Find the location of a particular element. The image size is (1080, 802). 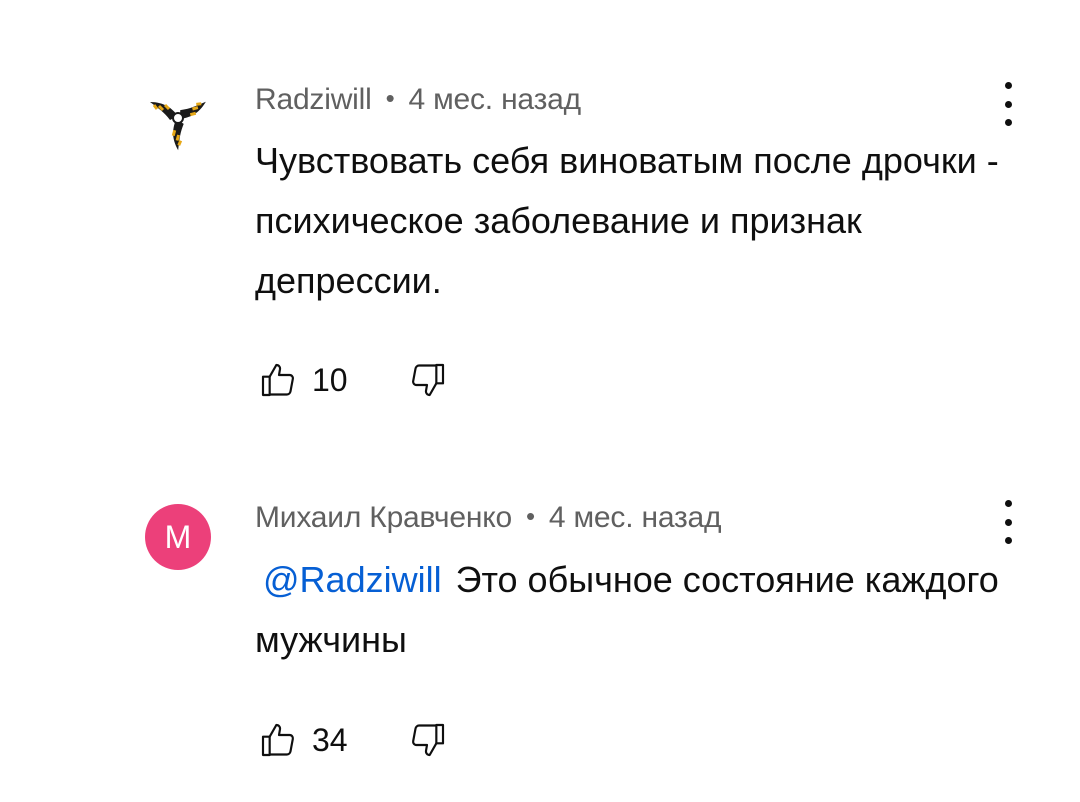

avatar-letter: М is located at coordinates (178, 537).